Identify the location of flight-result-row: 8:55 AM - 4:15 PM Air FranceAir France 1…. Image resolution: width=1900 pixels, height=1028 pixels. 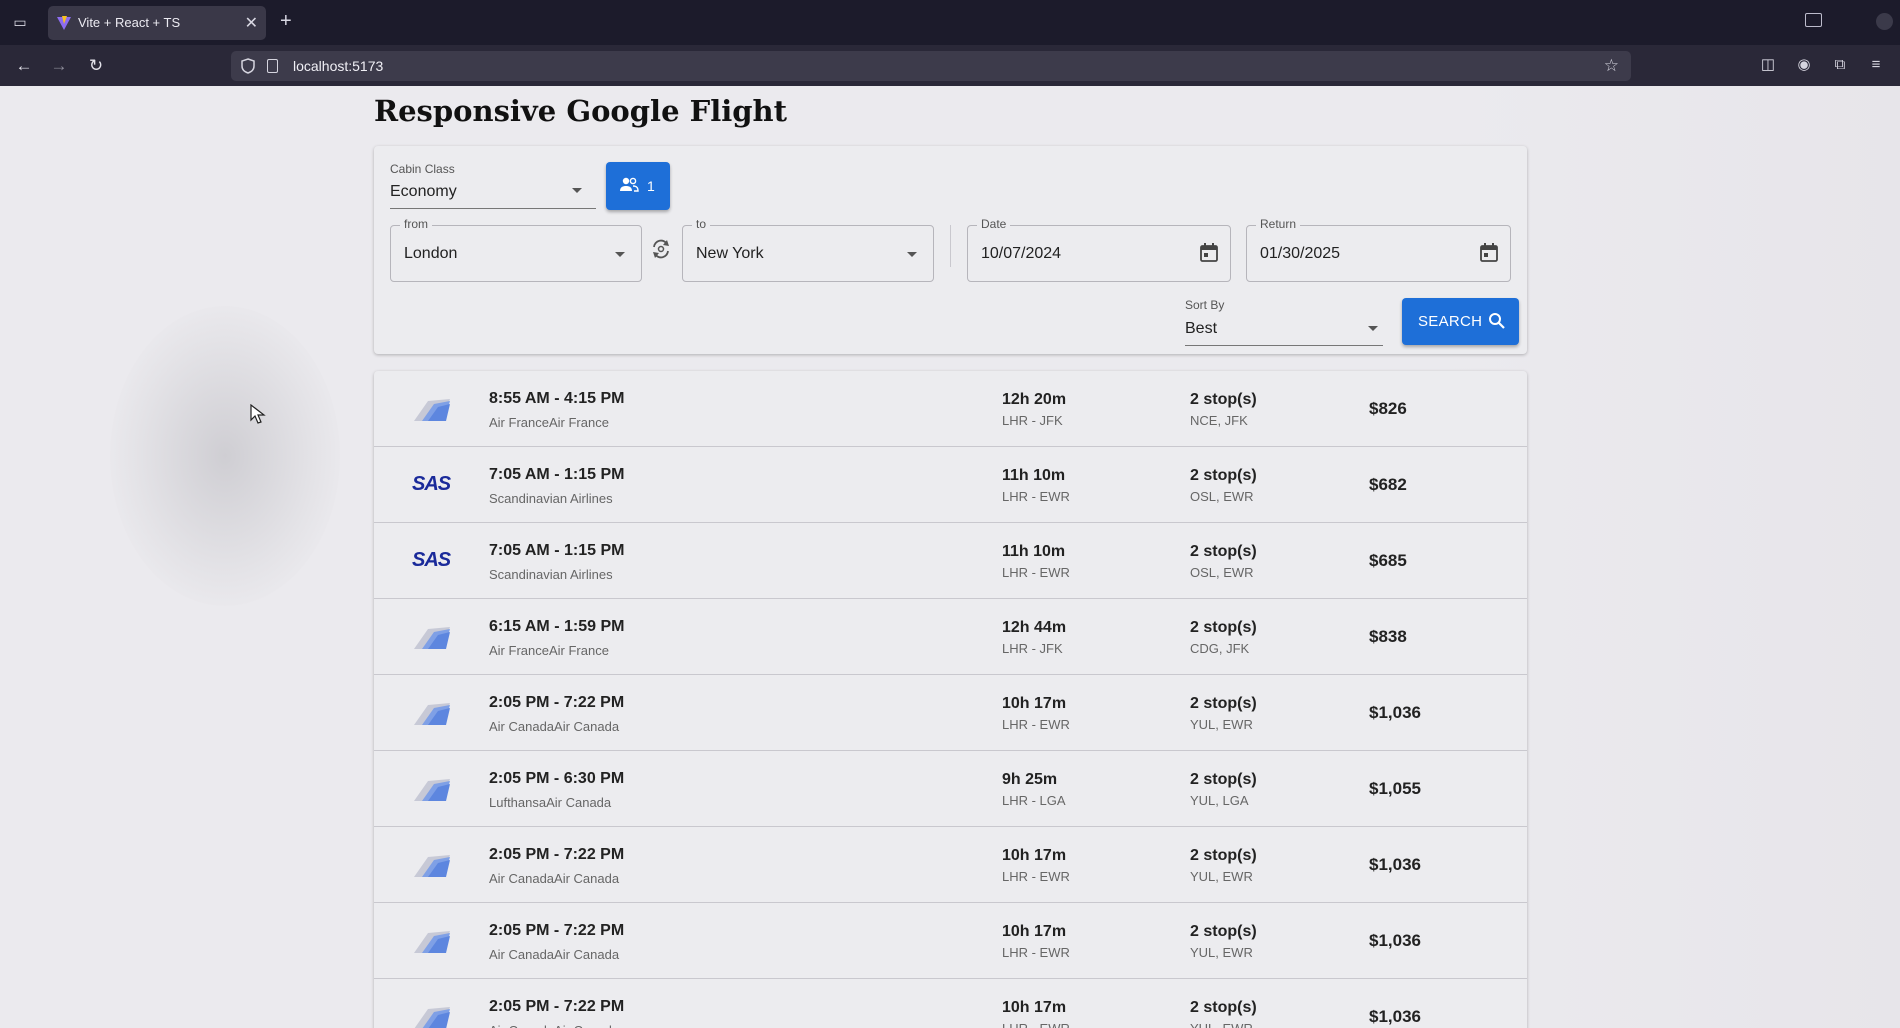
(950, 409).